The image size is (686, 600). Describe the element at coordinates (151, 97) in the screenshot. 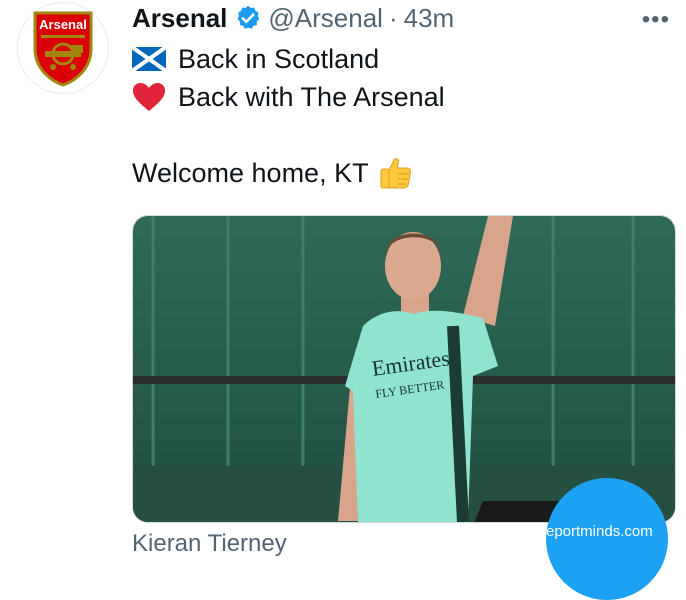

I see `red-heart-icon` at that location.